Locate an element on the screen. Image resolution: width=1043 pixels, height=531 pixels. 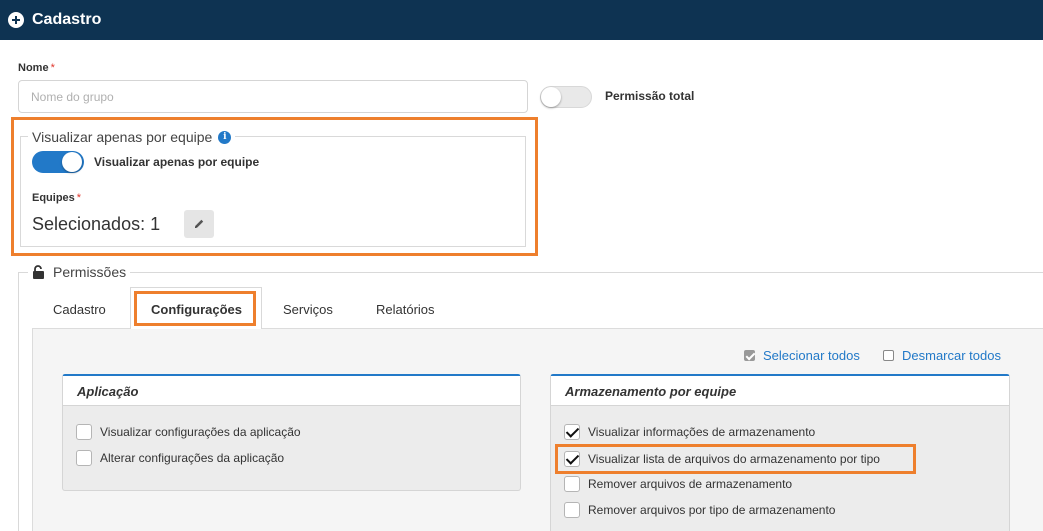
panel-title: Aplicação is located at coordinates (291, 391).